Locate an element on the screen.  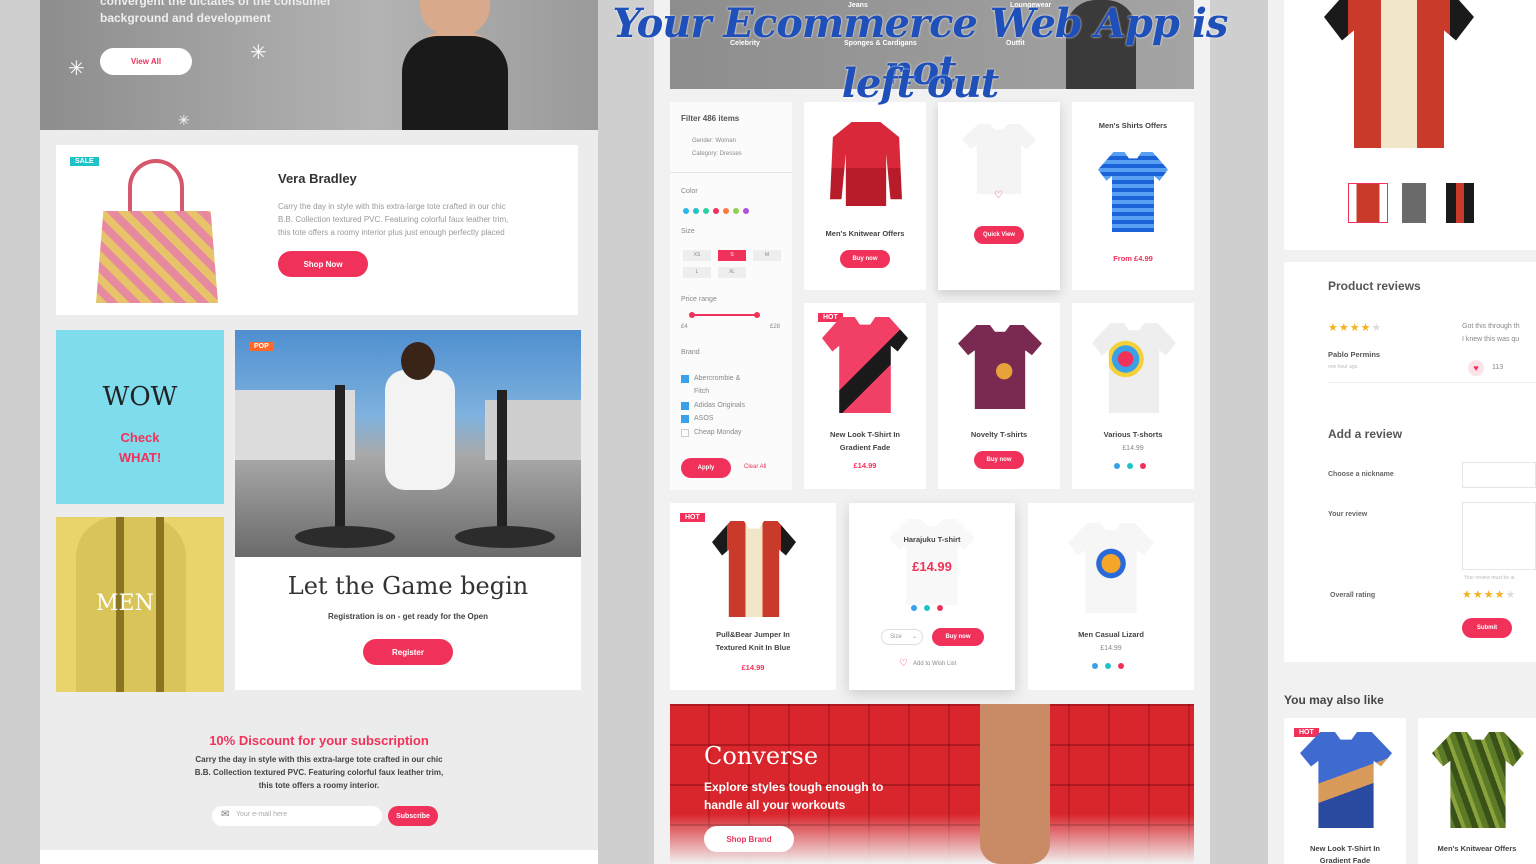
banner-model-legs is located at coordinates (1015, 784).